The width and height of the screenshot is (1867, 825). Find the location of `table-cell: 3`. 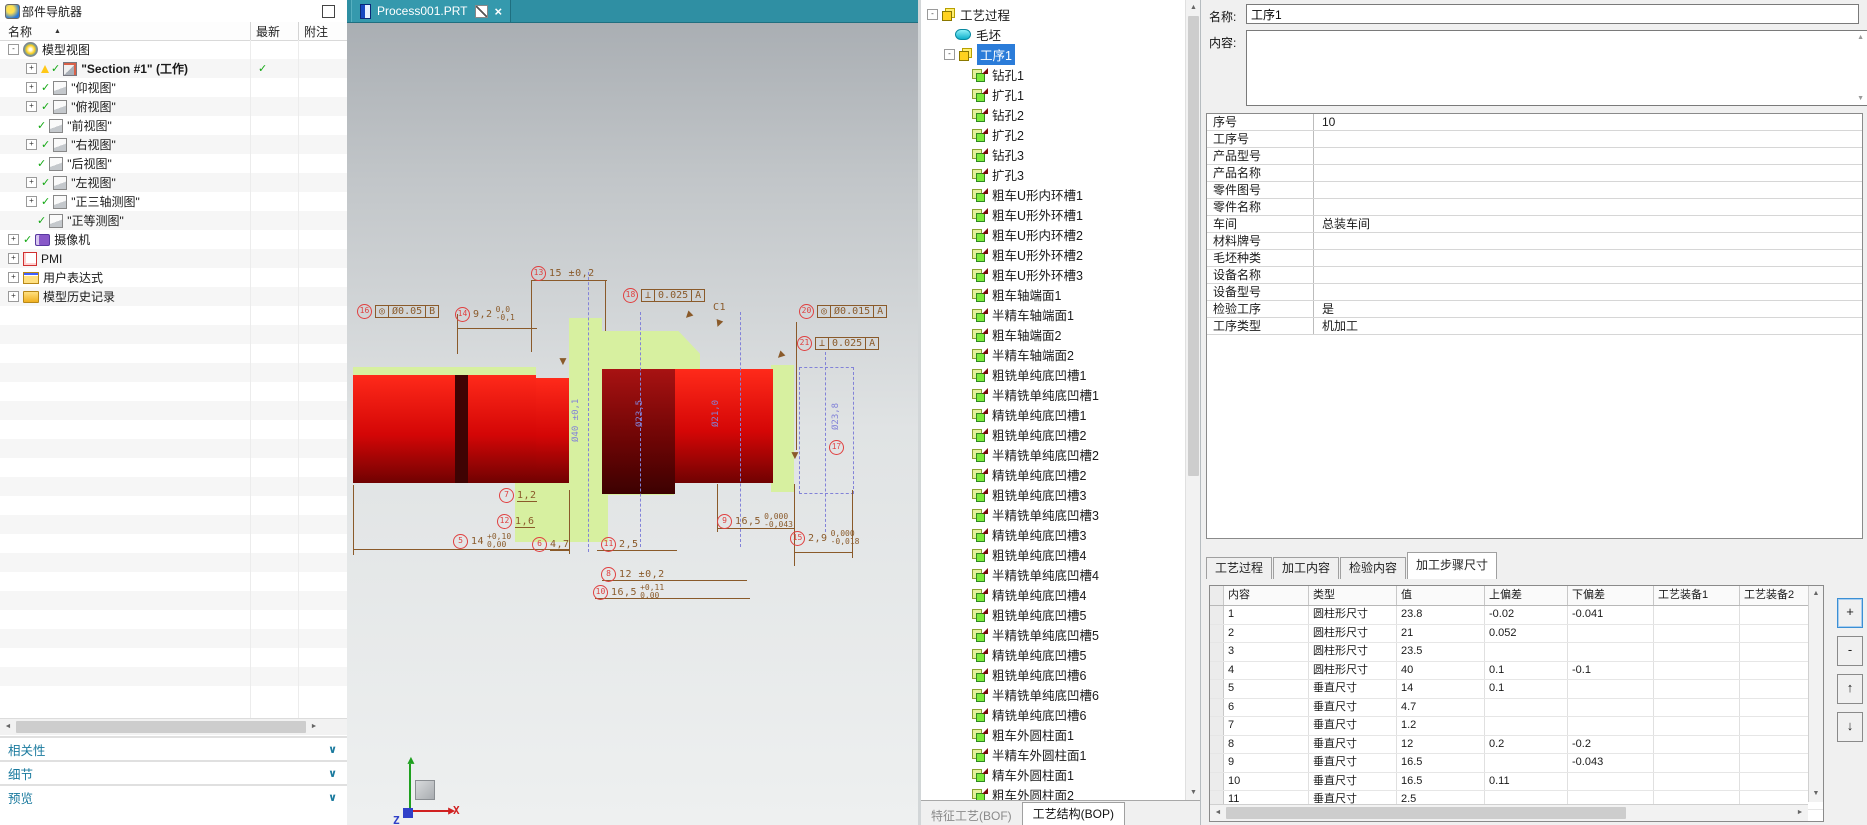

table-cell: 3 is located at coordinates (1266, 652).